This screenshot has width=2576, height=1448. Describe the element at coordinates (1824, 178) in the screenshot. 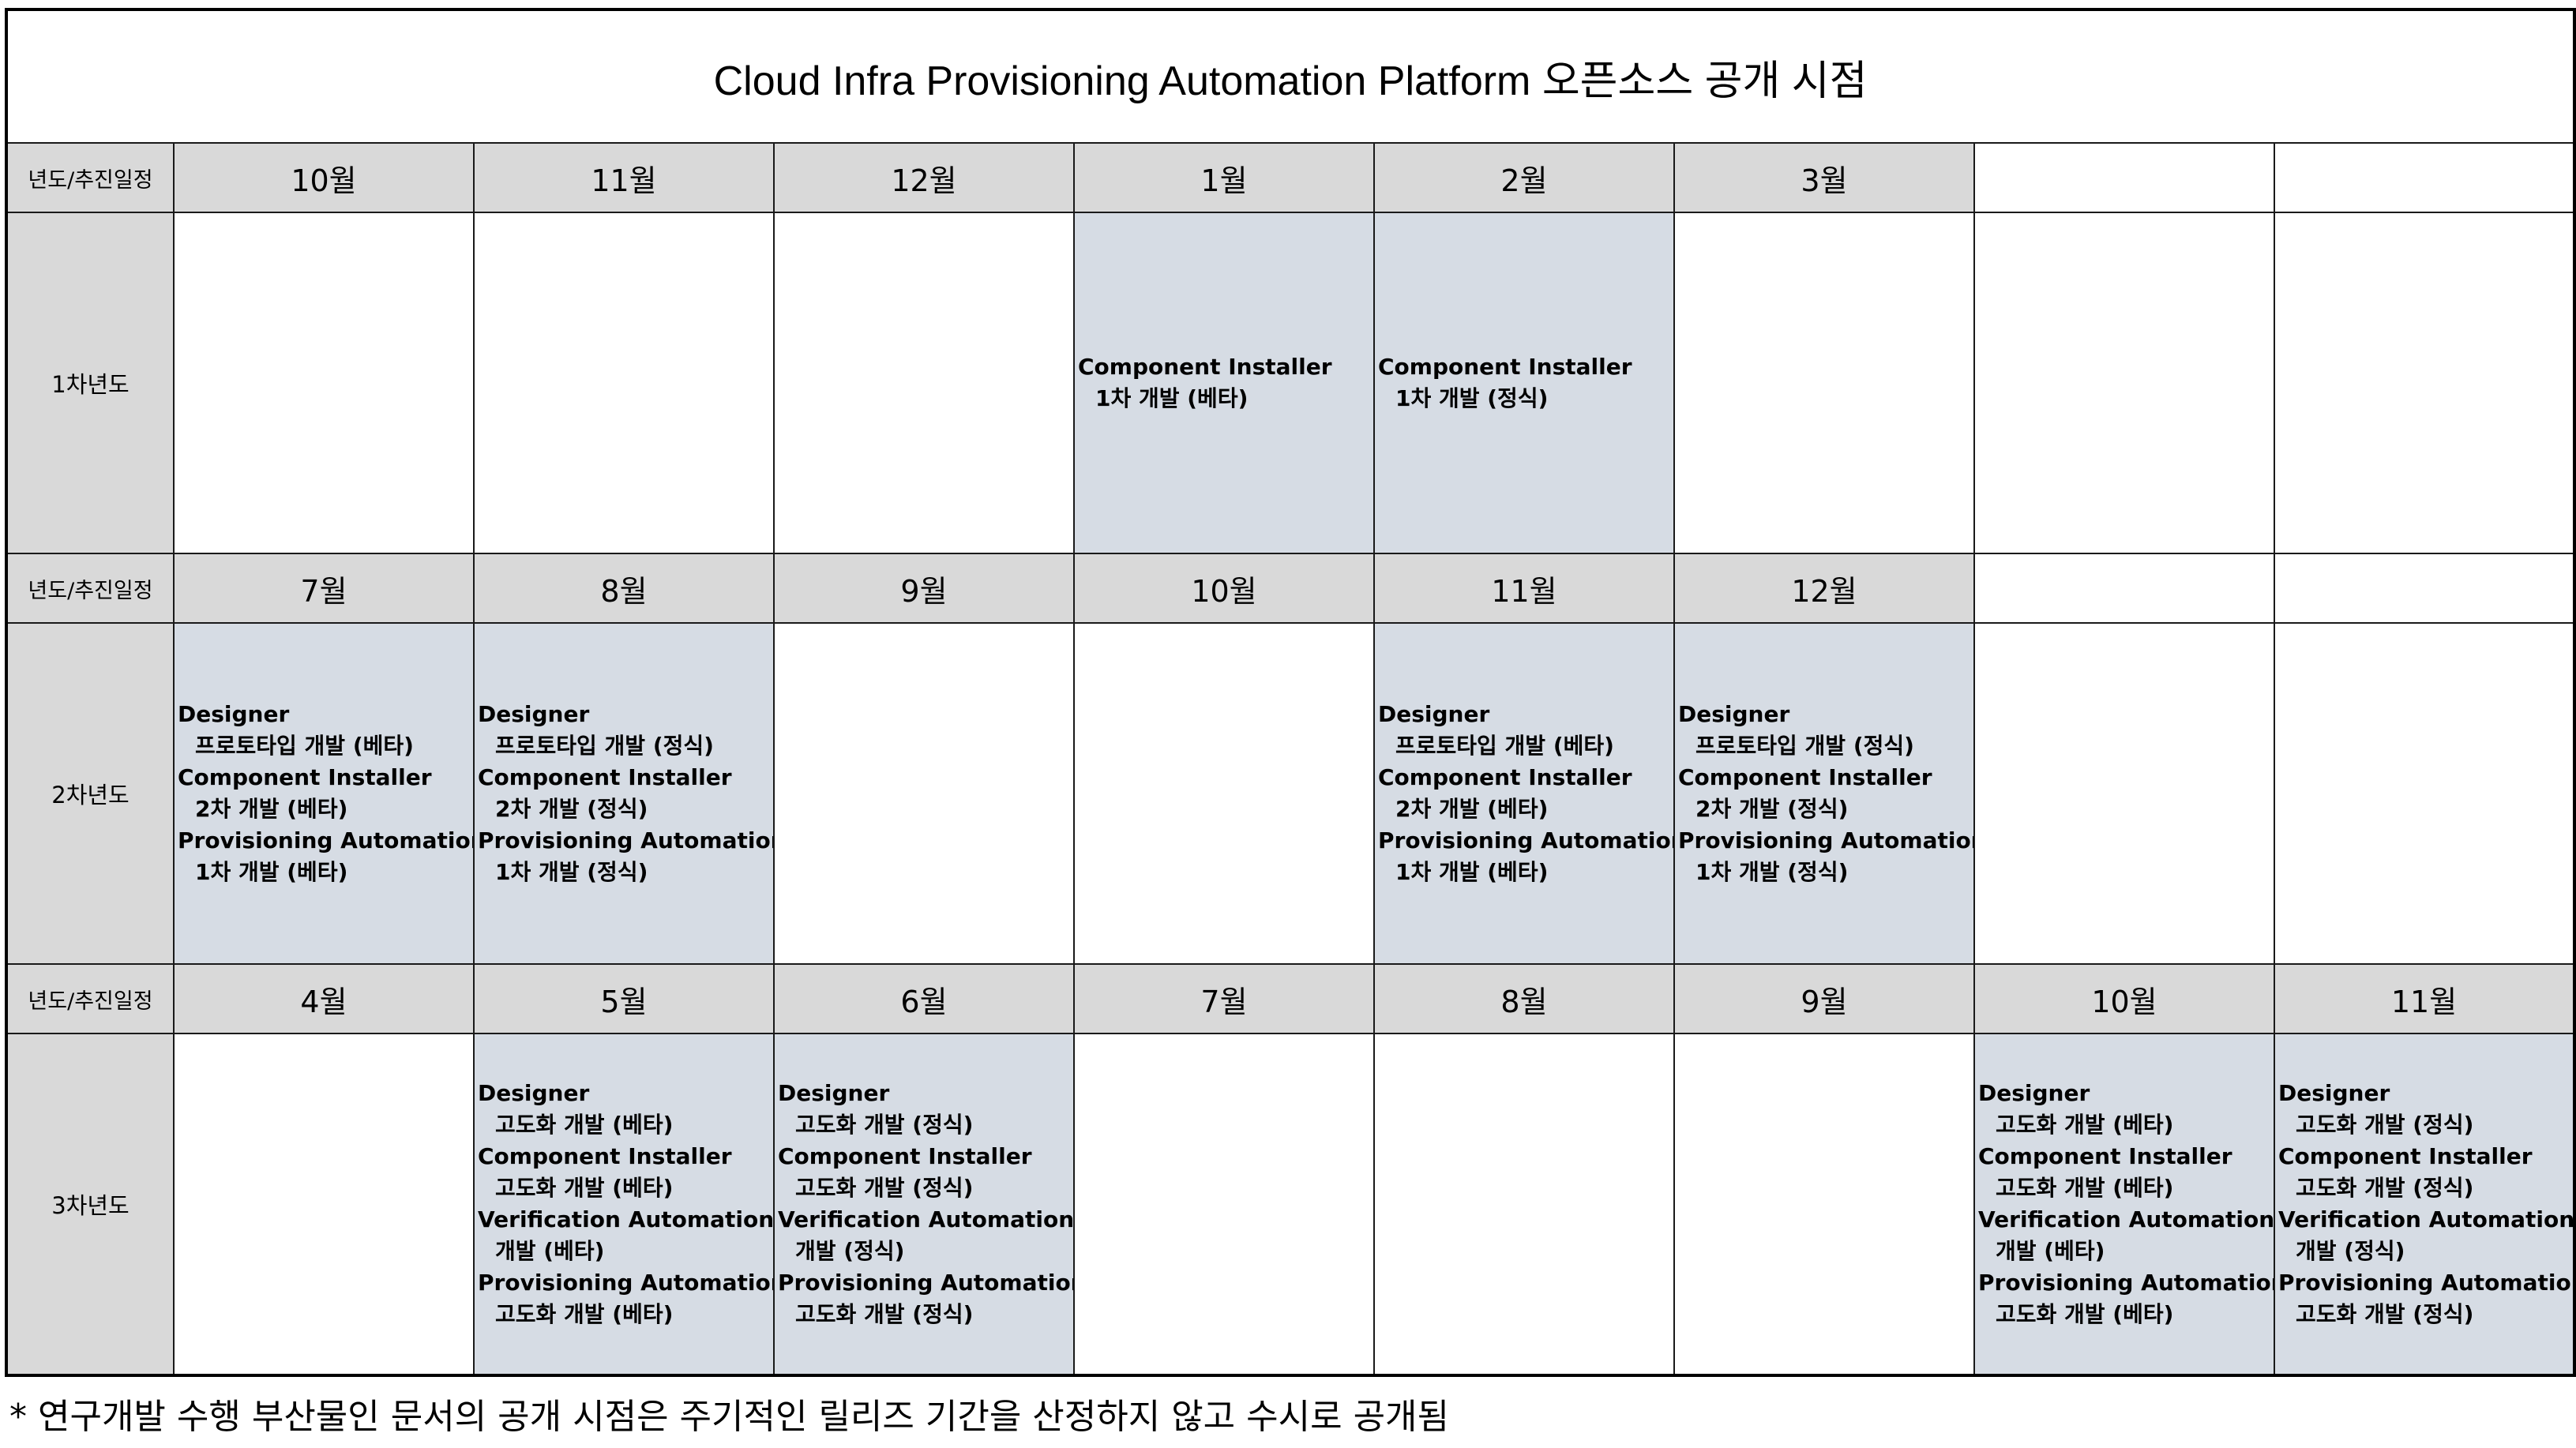

I see `month-header-cell: 3월` at that location.